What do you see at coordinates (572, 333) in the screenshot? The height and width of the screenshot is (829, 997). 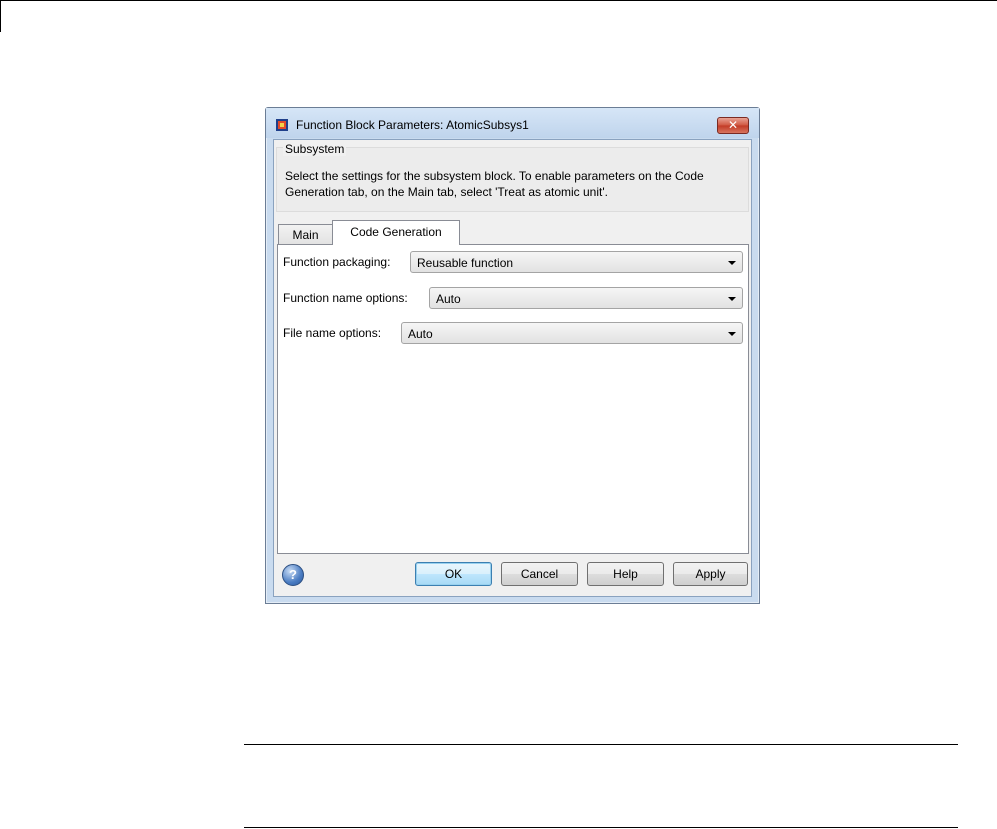 I see `file-name-options-select: Auto` at bounding box center [572, 333].